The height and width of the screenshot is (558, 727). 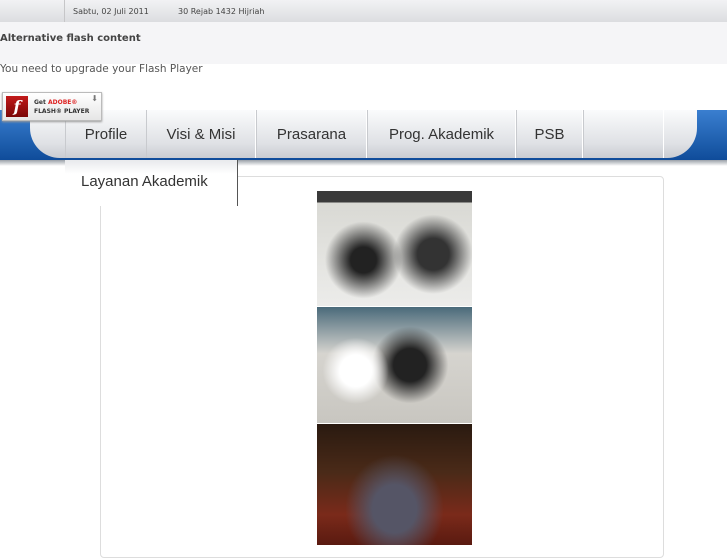 What do you see at coordinates (549, 134) in the screenshot?
I see `nav-psb: PSB` at bounding box center [549, 134].